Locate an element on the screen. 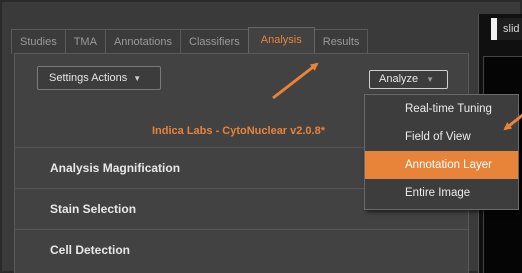 The image size is (522, 273). menu-item-field-of-view: Field of View is located at coordinates (441, 137).